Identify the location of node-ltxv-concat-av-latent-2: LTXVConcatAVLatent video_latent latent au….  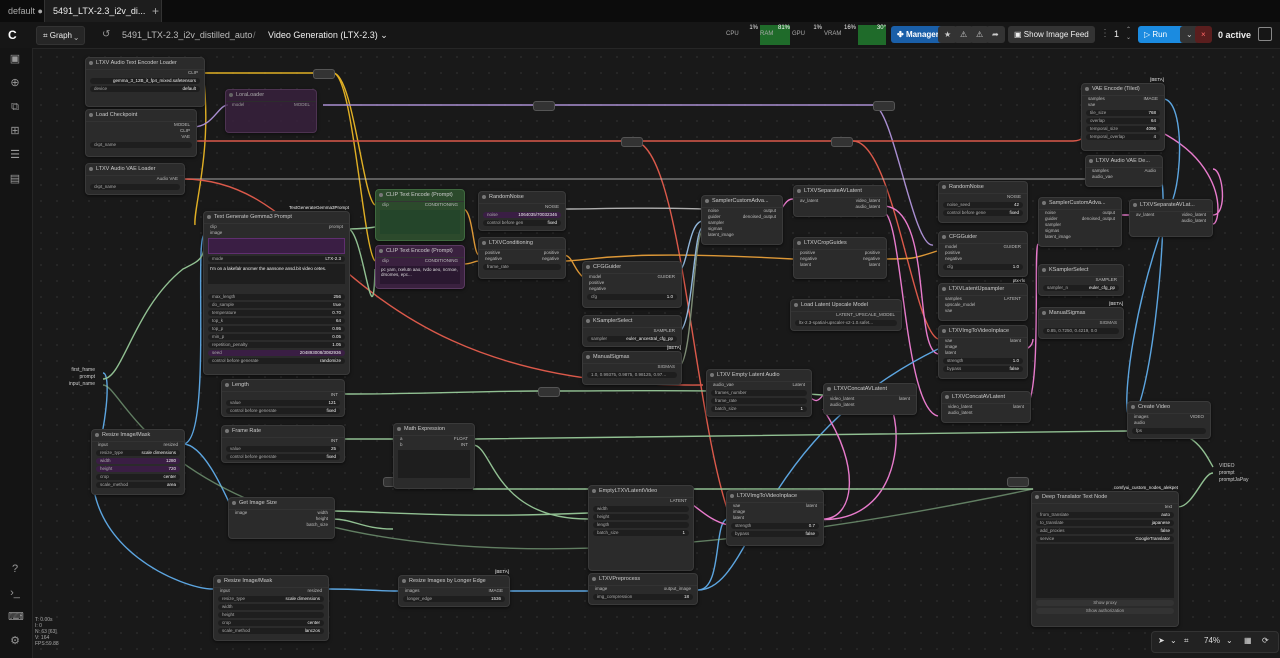
(986, 407).